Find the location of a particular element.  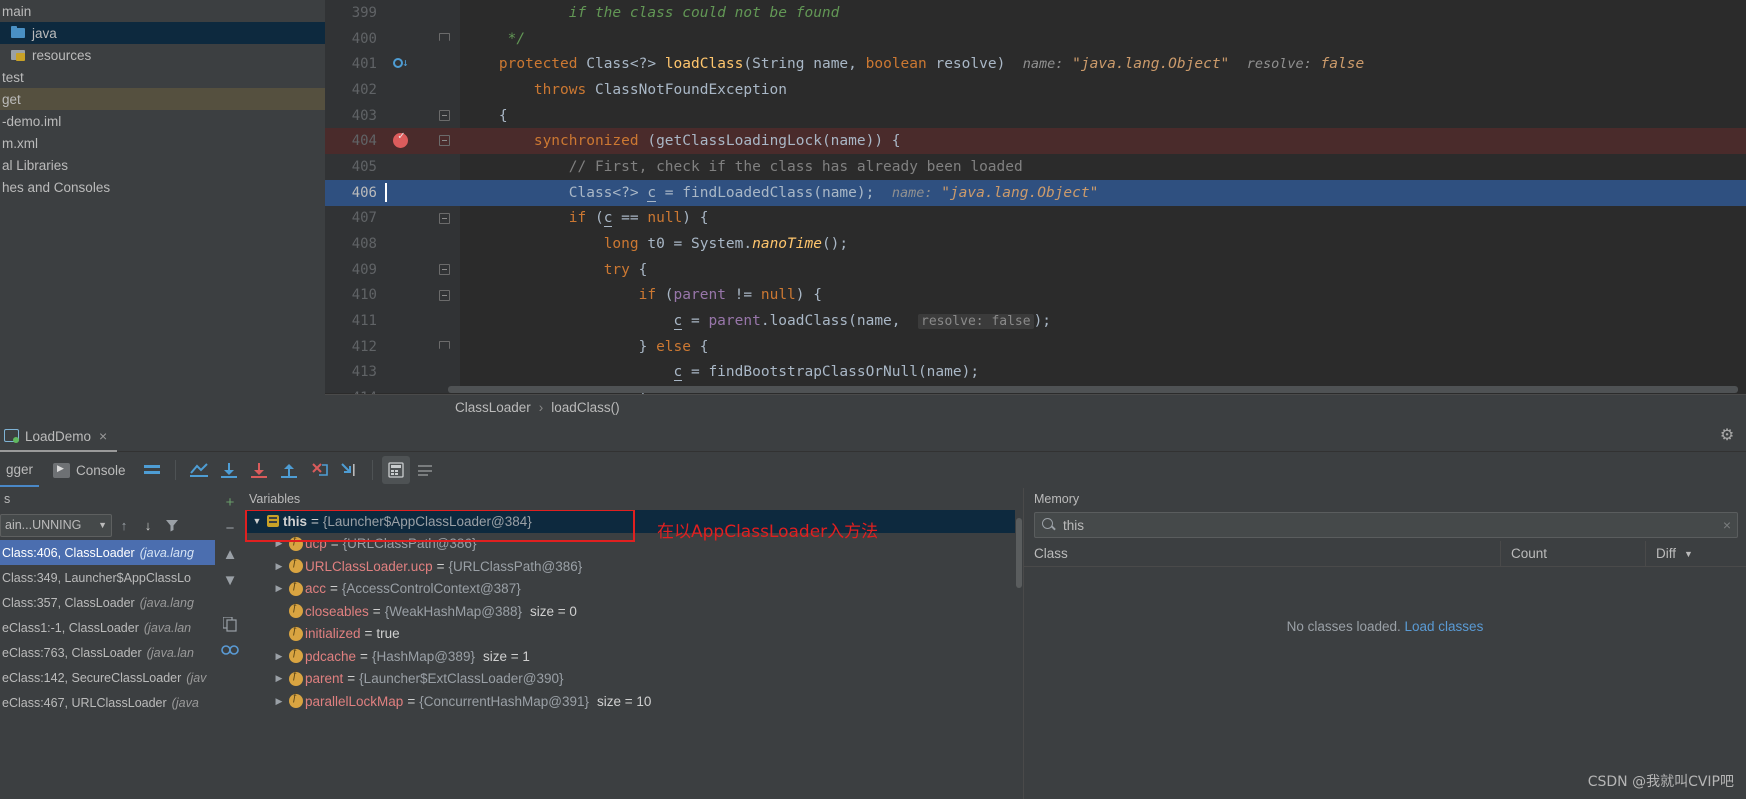

move-down-icon: ▼ is located at coordinates (230, 580).